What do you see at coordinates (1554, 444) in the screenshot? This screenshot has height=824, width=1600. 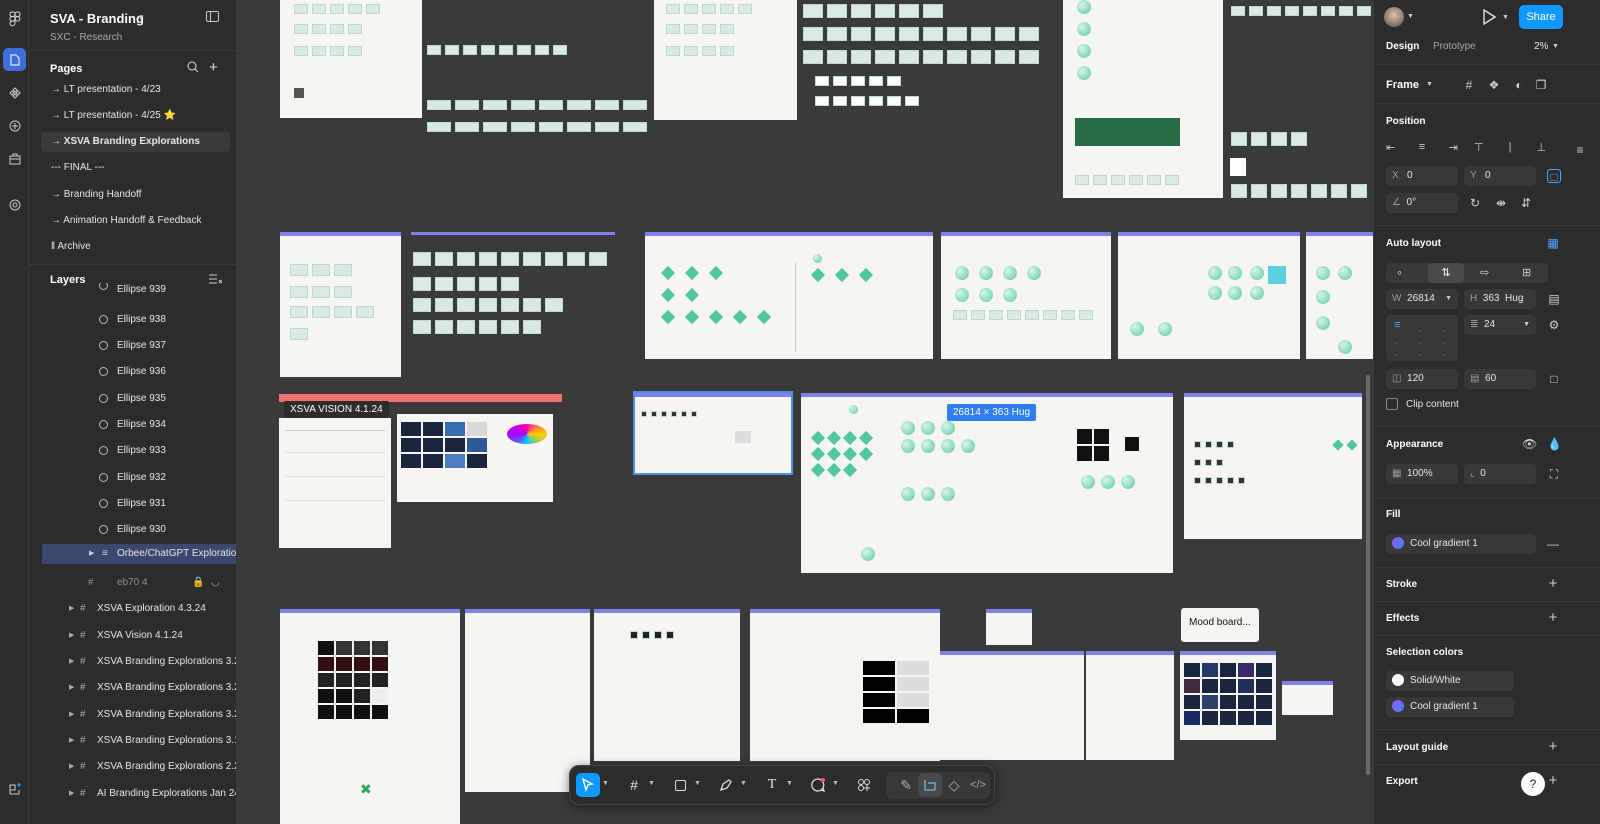 I see `blend-mode-icon: 💧` at bounding box center [1554, 444].